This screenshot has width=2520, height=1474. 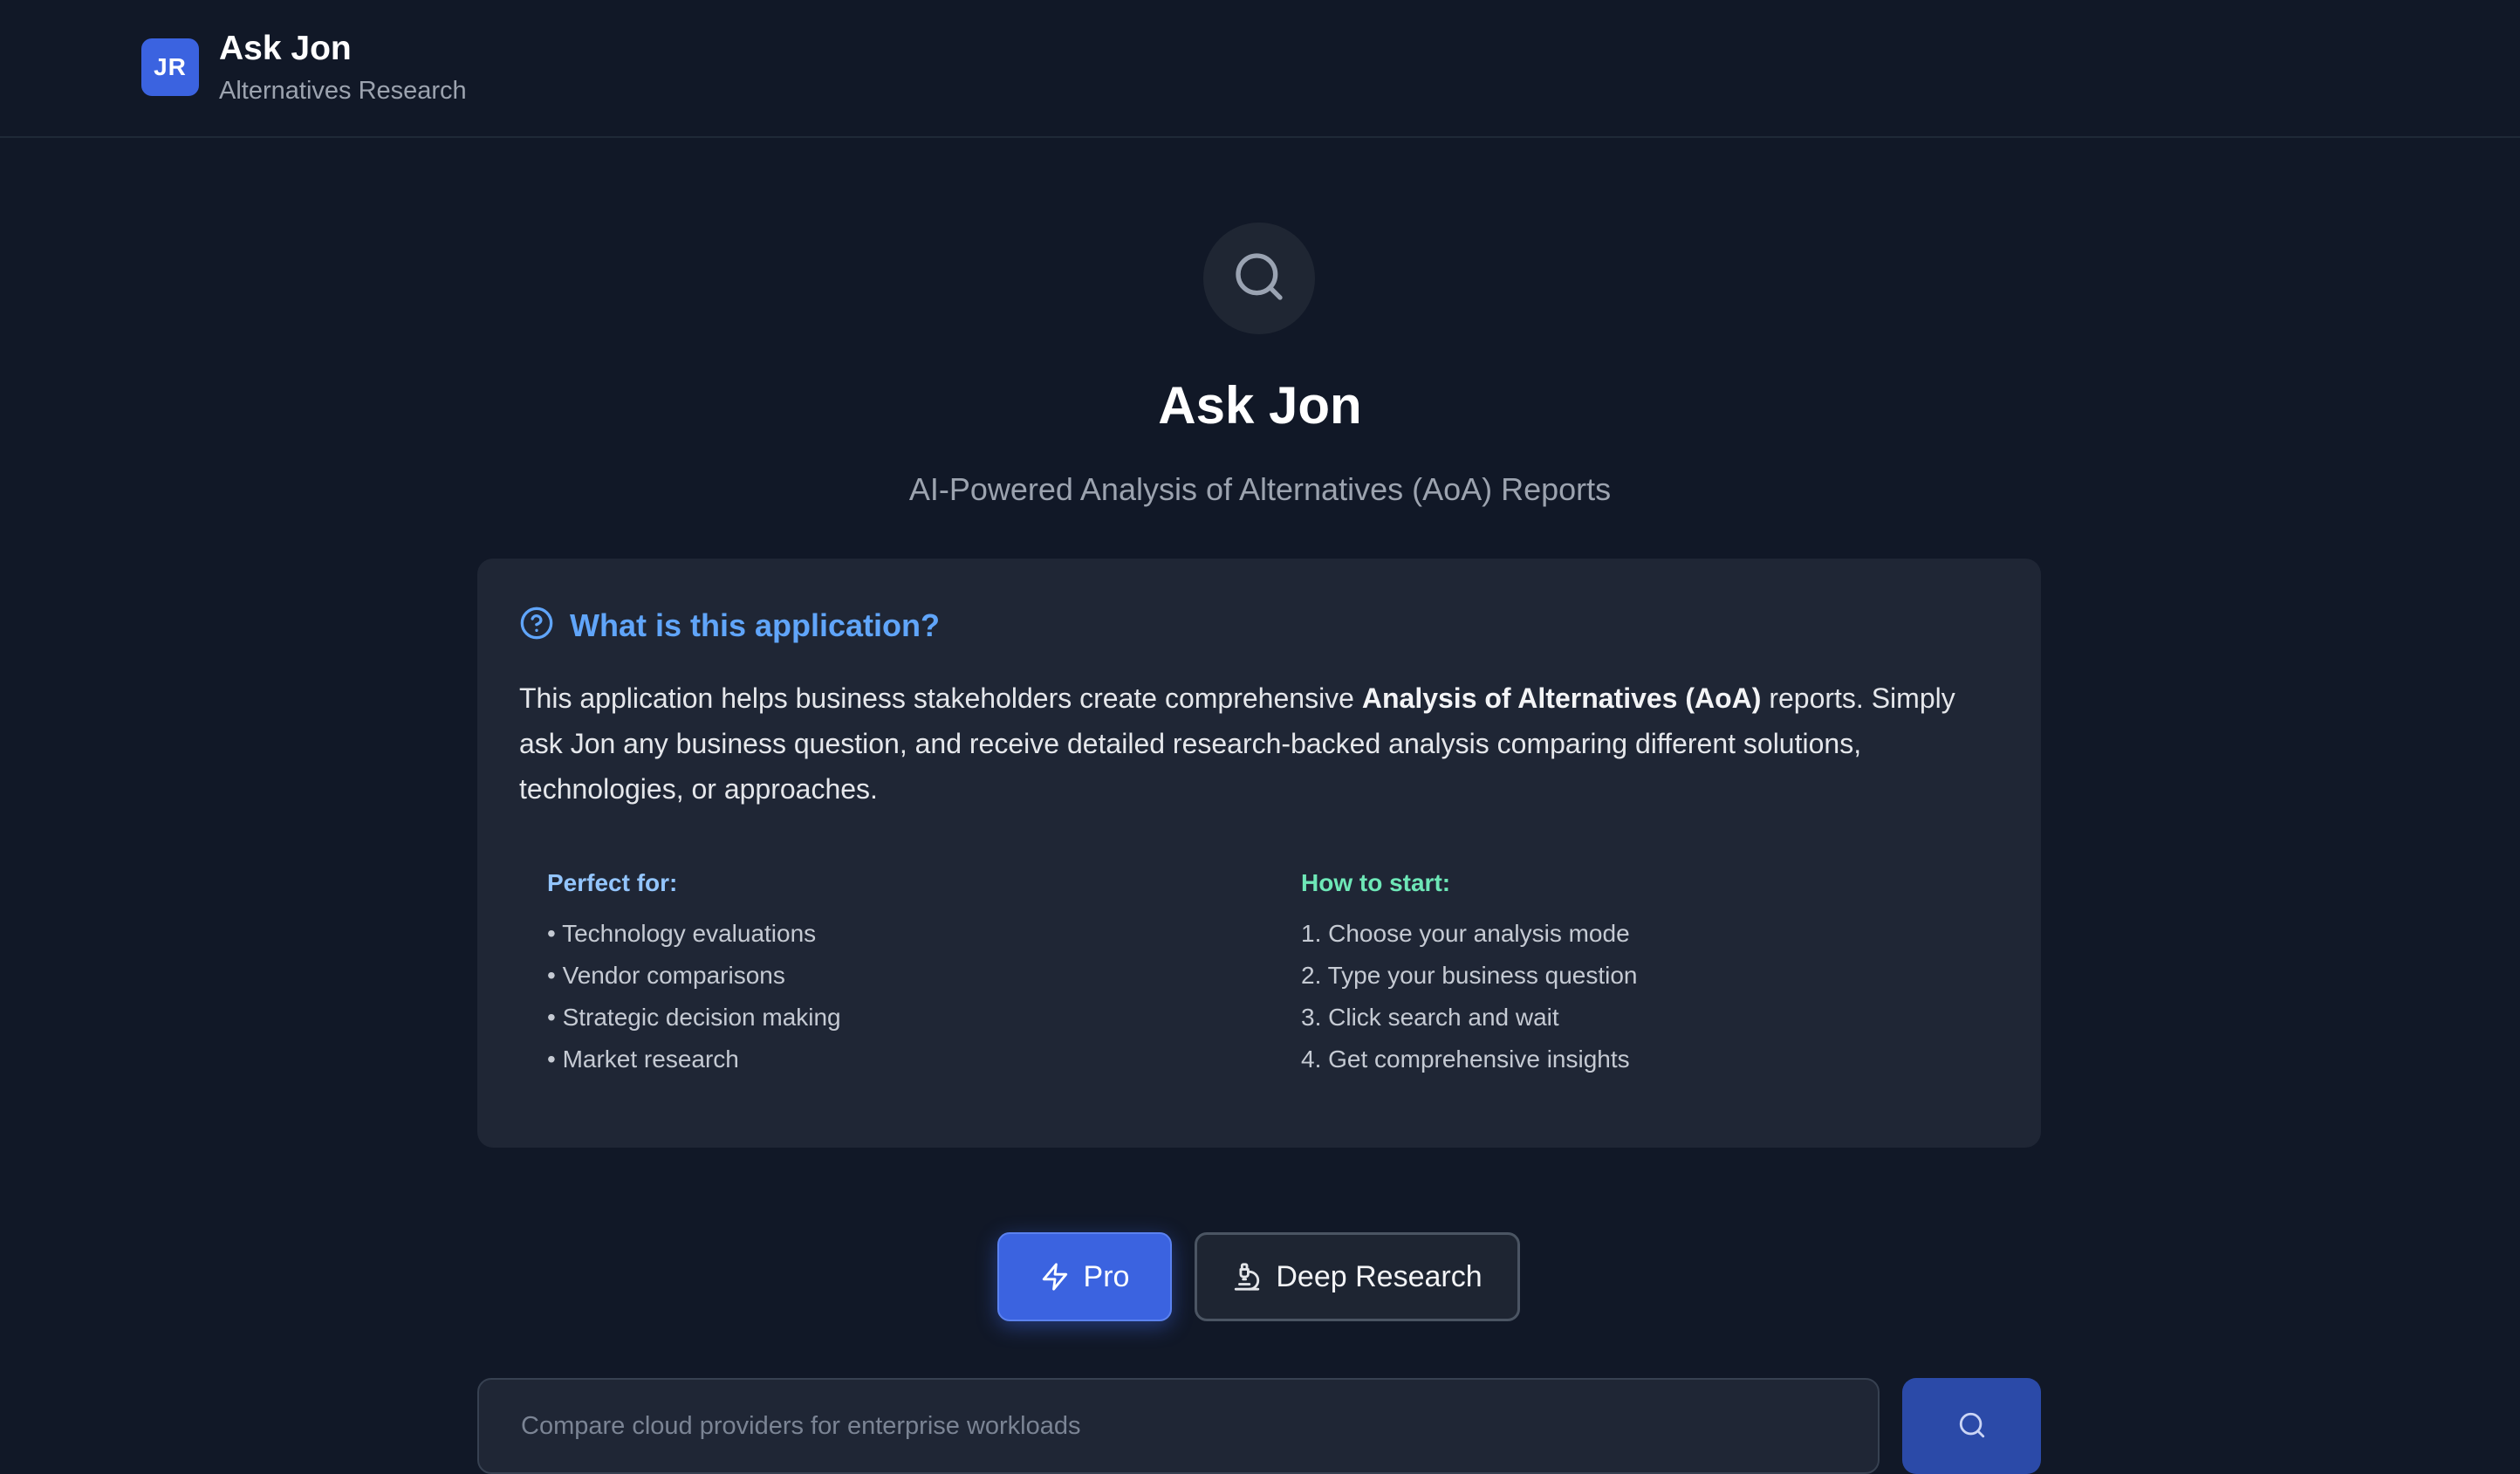 I want to click on app-header: JR Ask Jon Alternatives Research, so click(x=1260, y=69).